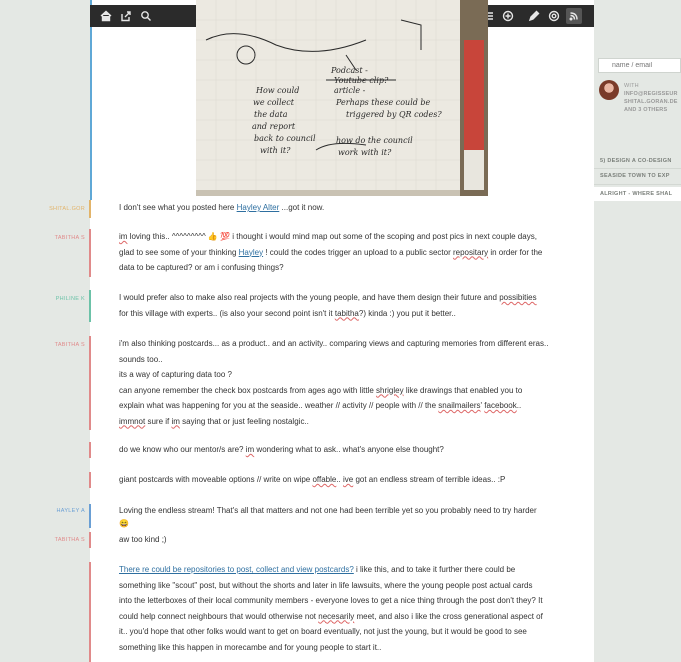 This screenshot has height=662, width=681. Describe the element at coordinates (45, 331) in the screenshot. I see `left-gutter` at that location.